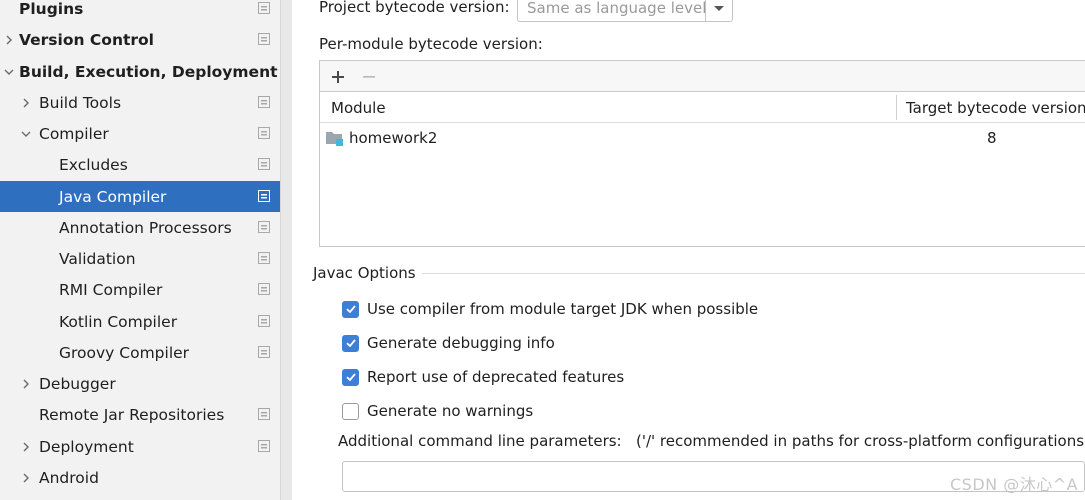 This screenshot has width=1085, height=500. What do you see at coordinates (617, 8) in the screenshot?
I see `project-bytecode-value: Same as language level` at bounding box center [617, 8].